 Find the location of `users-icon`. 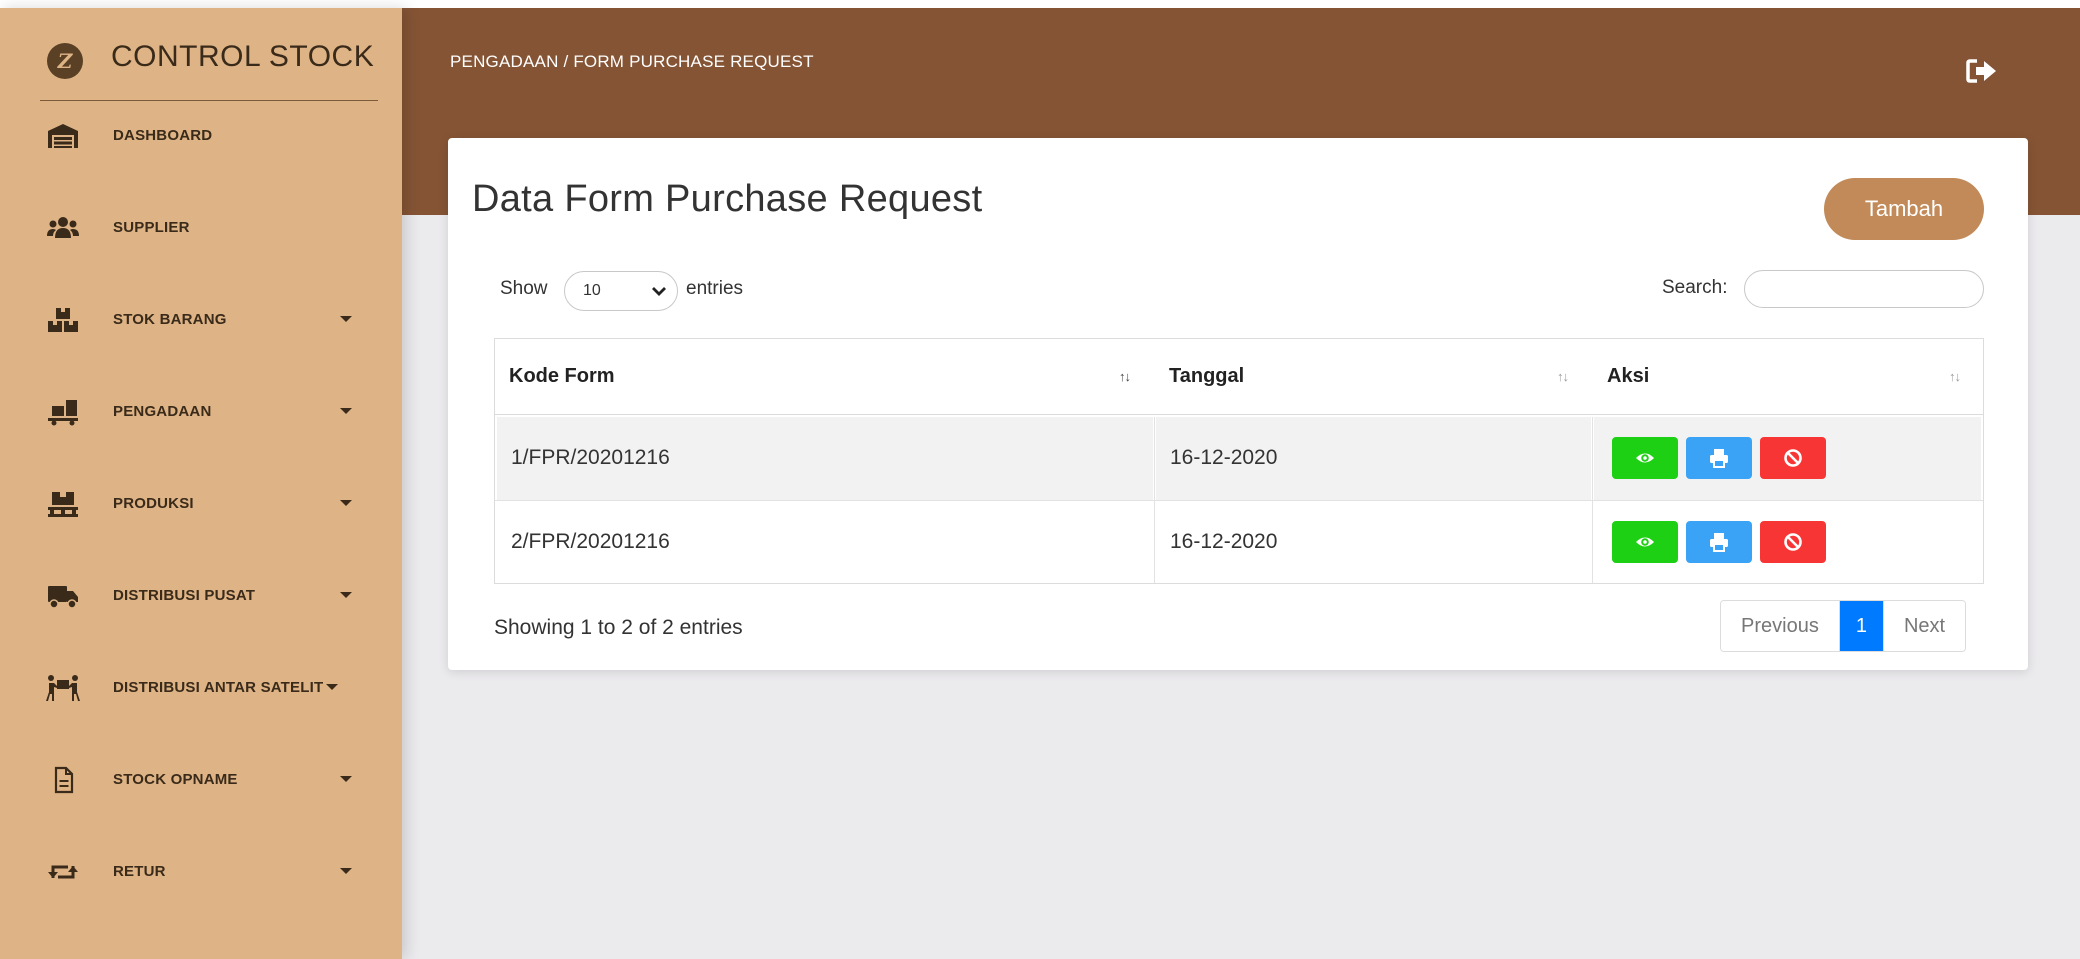

users-icon is located at coordinates (63, 228).